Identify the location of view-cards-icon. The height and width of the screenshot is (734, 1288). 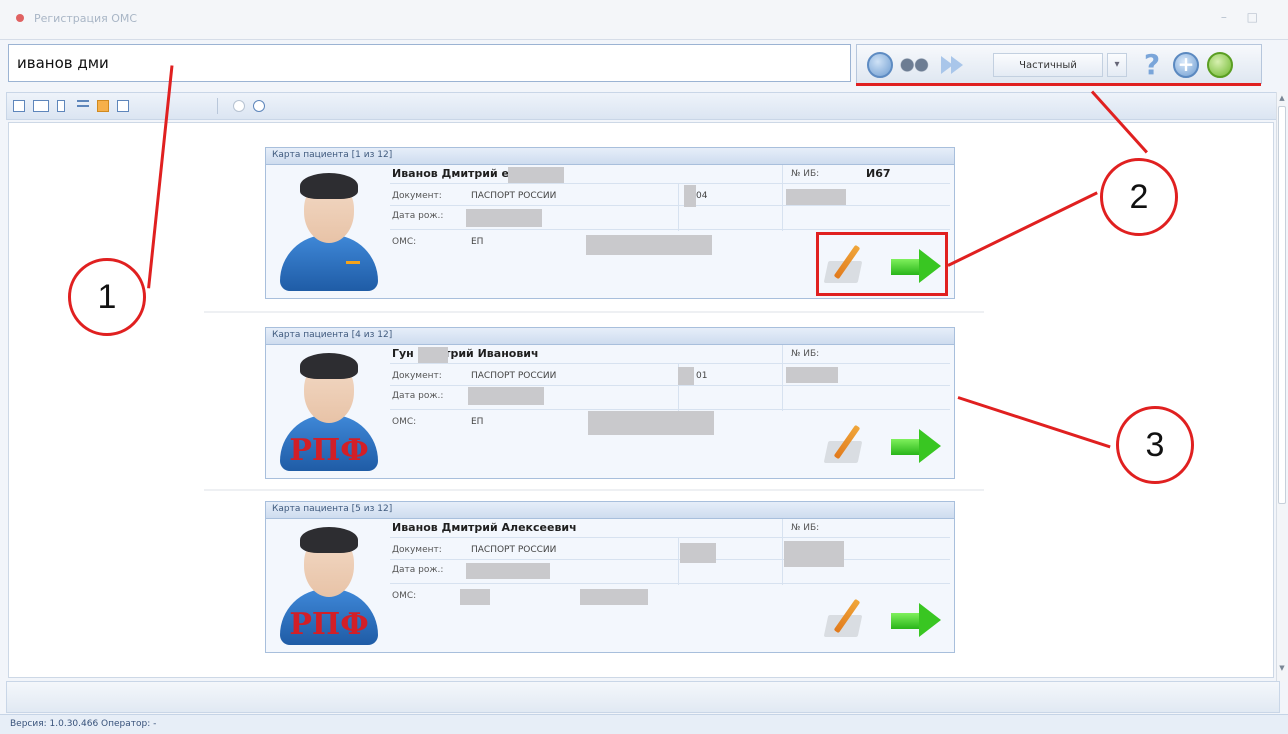
(103, 106).